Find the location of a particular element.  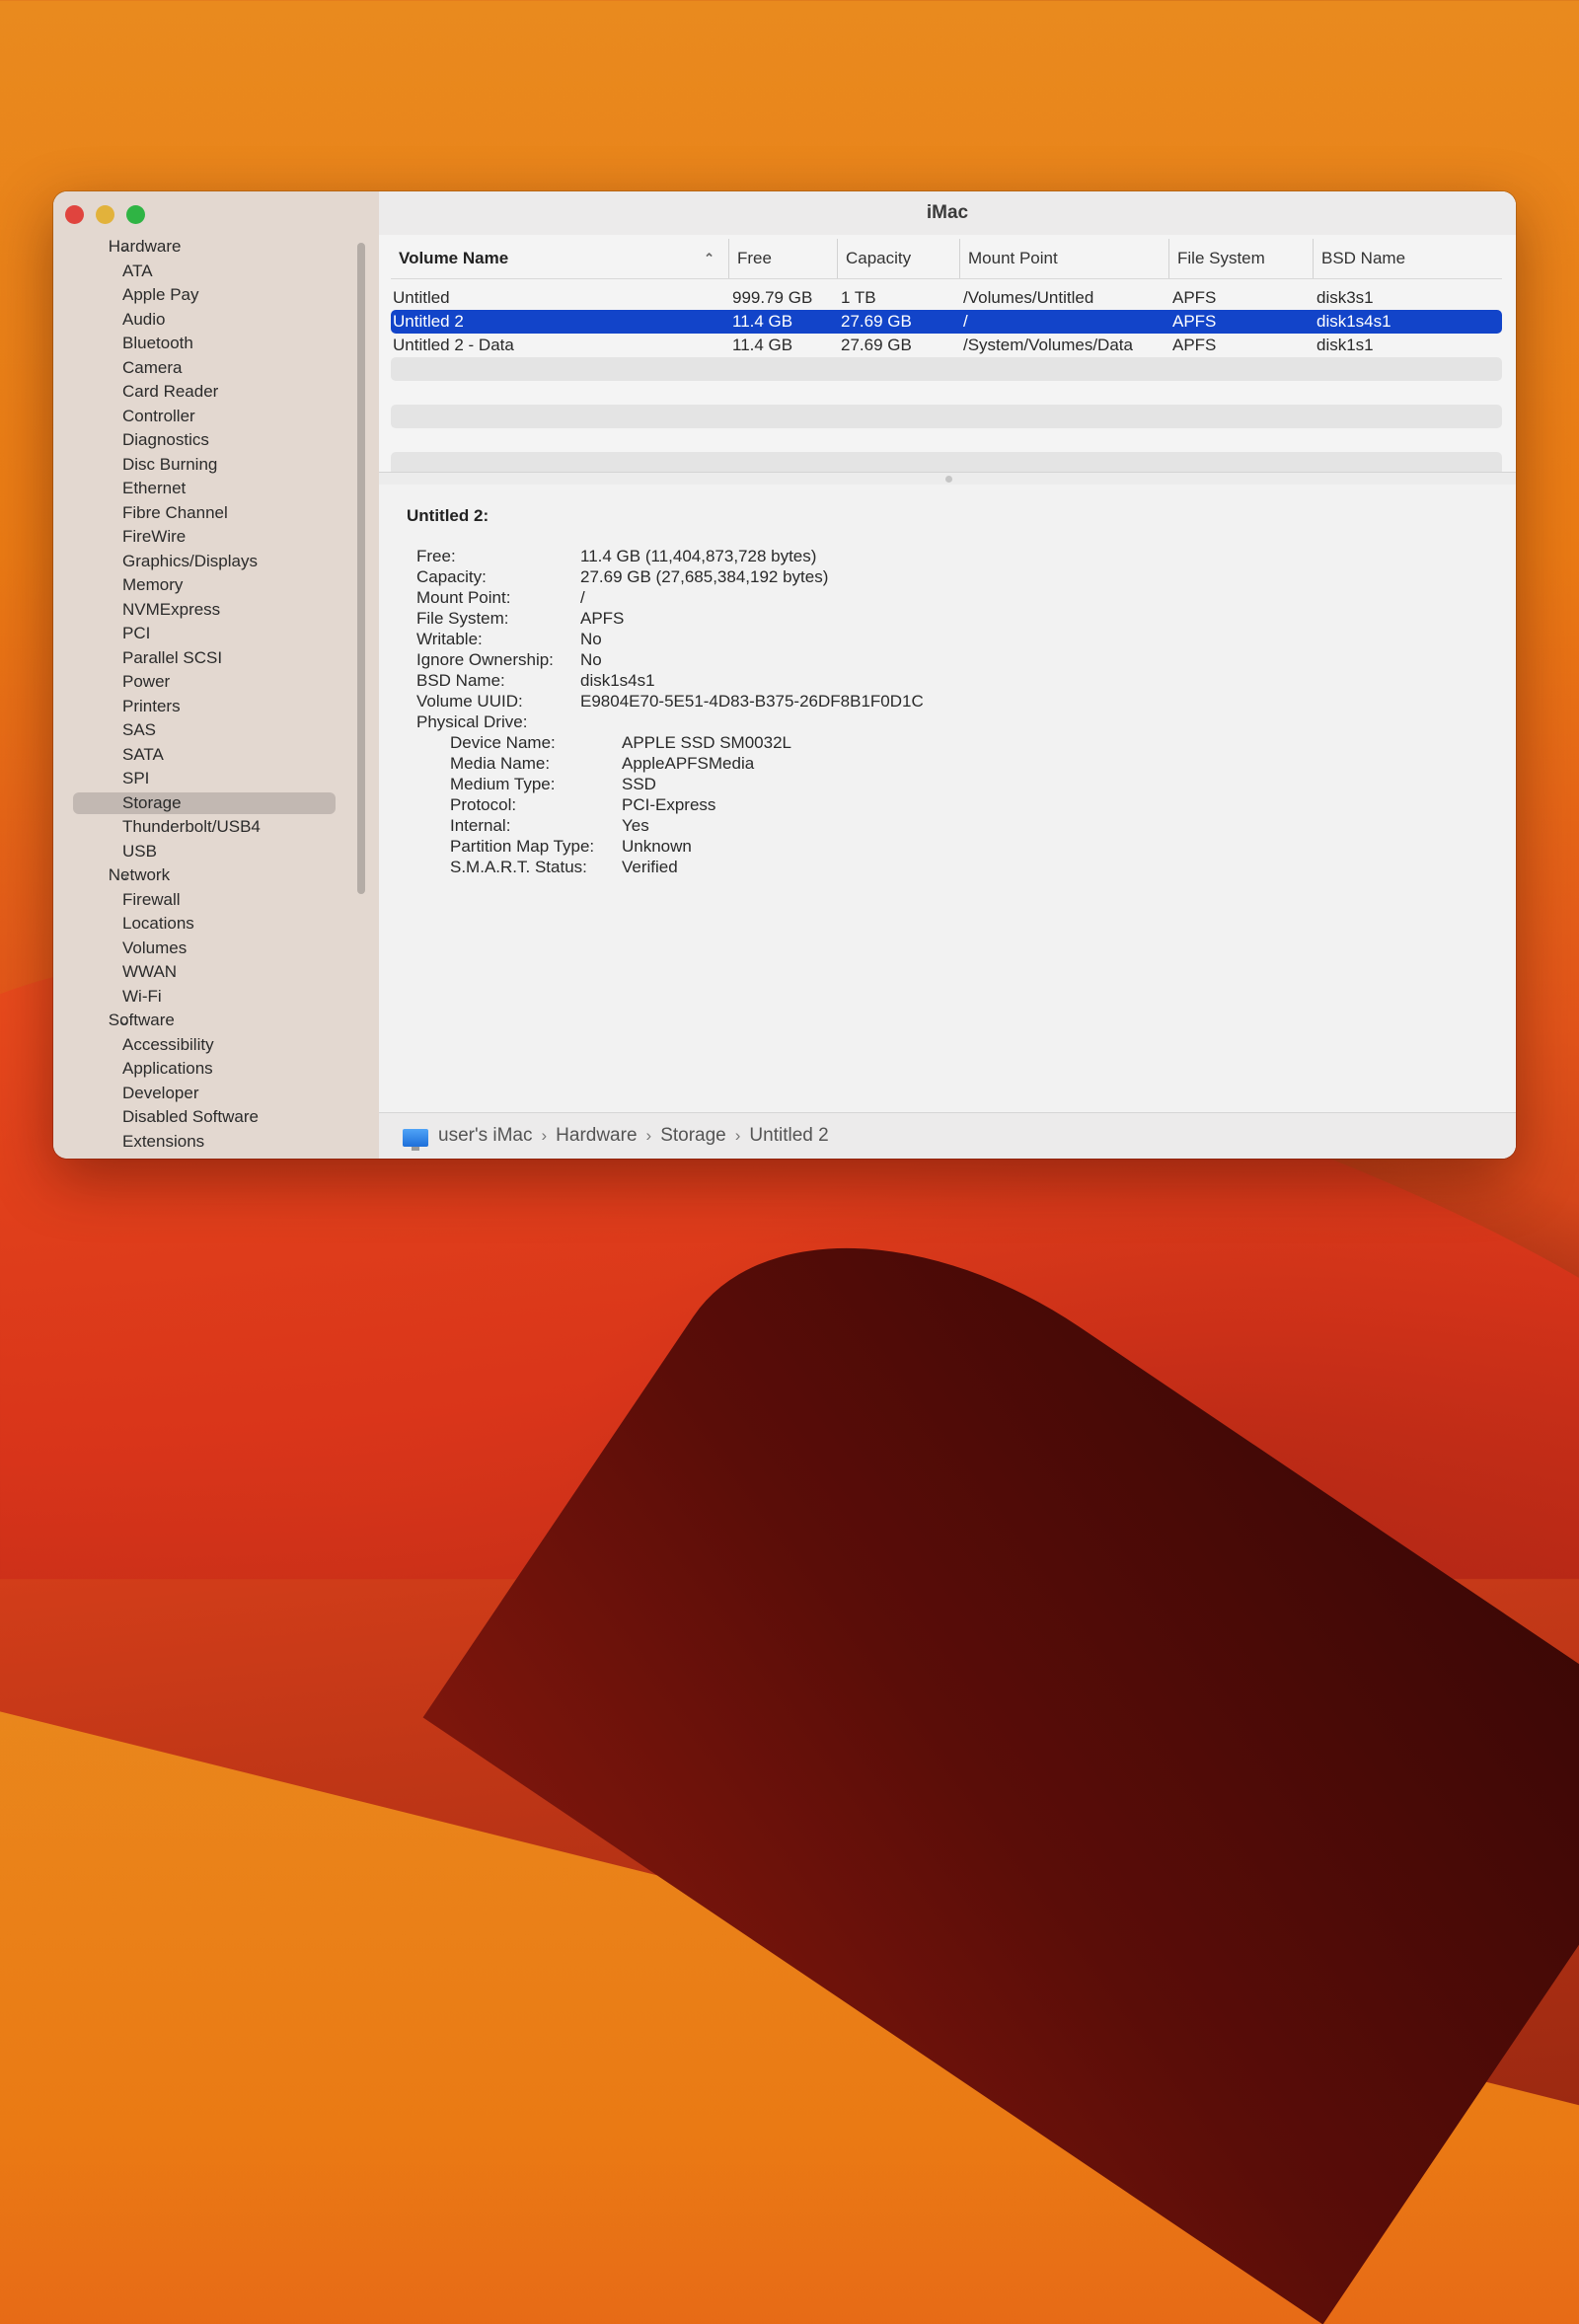

sidebar-item-card-reader: Card Reader is located at coordinates (201, 393).